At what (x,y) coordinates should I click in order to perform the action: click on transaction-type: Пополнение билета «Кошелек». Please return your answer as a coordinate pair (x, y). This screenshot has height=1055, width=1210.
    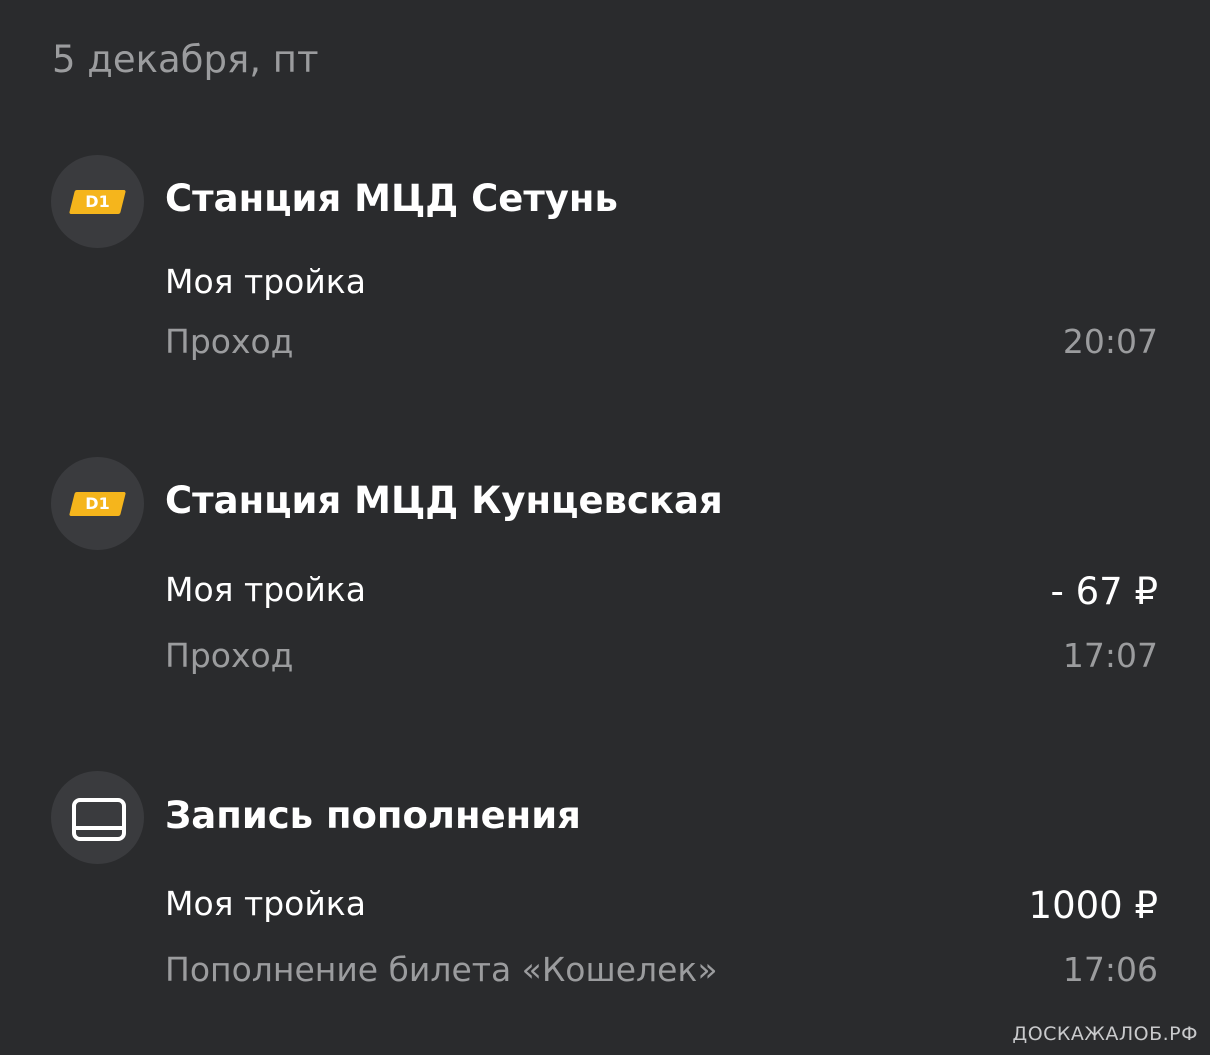
    Looking at the image, I should click on (441, 969).